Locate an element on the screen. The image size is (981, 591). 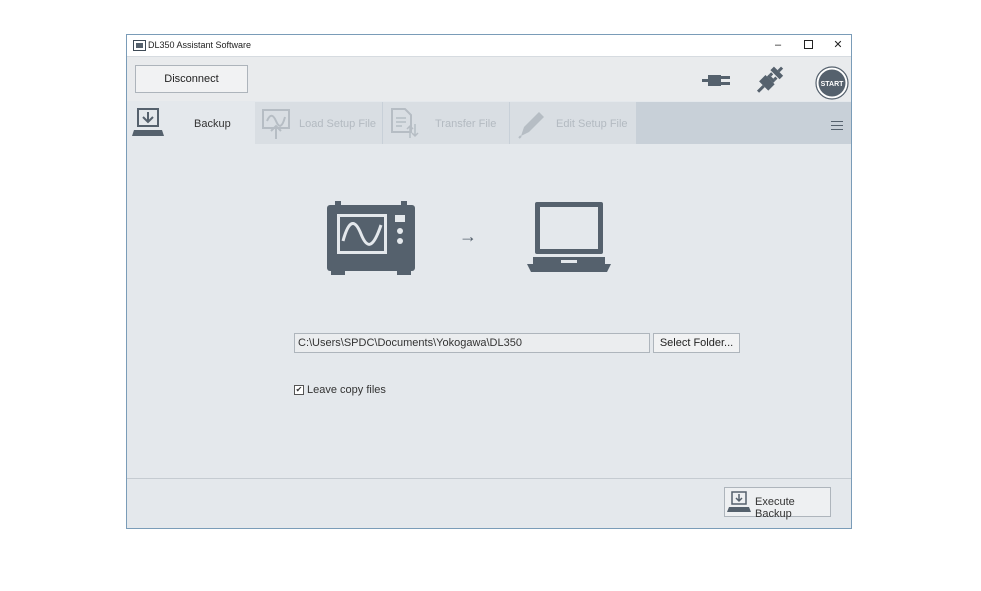
connect-cable-icon is located at coordinates (769, 80).